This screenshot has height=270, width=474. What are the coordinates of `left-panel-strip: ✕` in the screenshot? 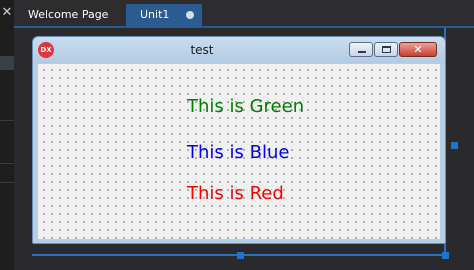 It's located at (7, 135).